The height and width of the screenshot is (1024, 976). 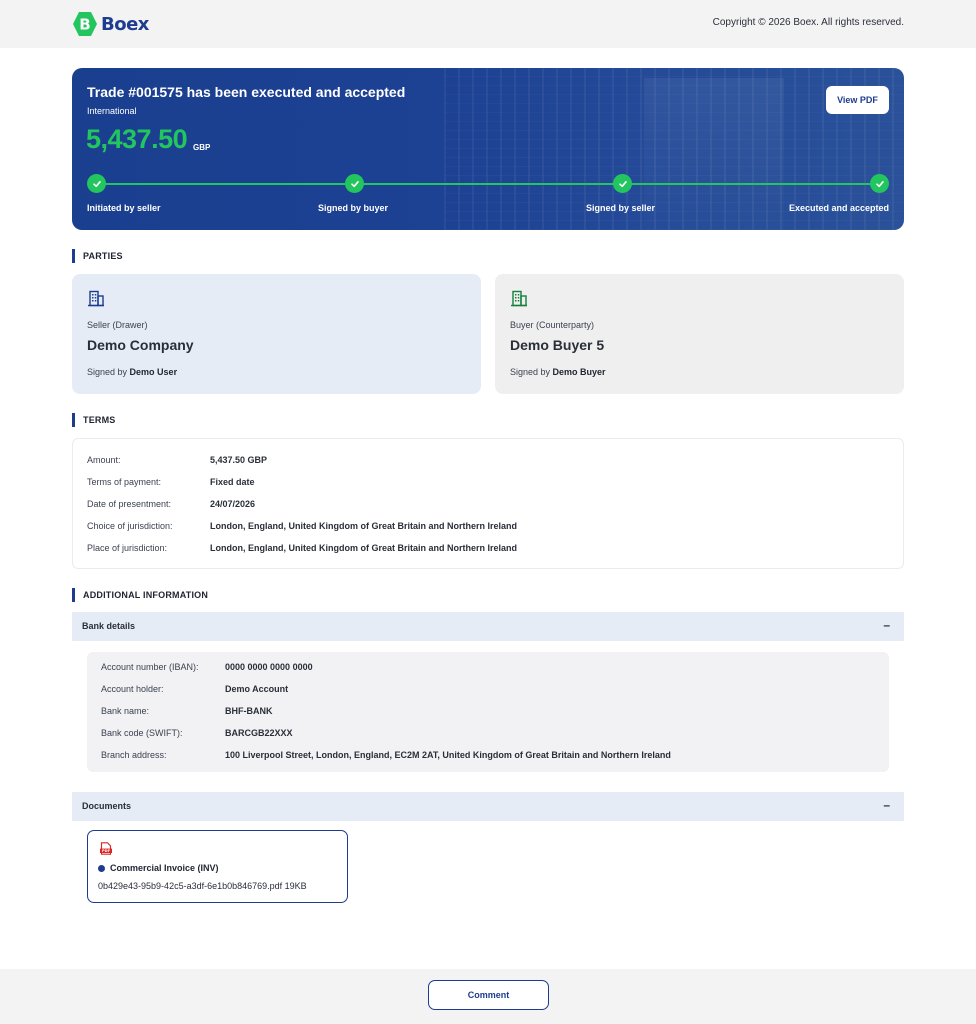 I want to click on bank-value: BARCGB22XXX, so click(x=259, y=733).